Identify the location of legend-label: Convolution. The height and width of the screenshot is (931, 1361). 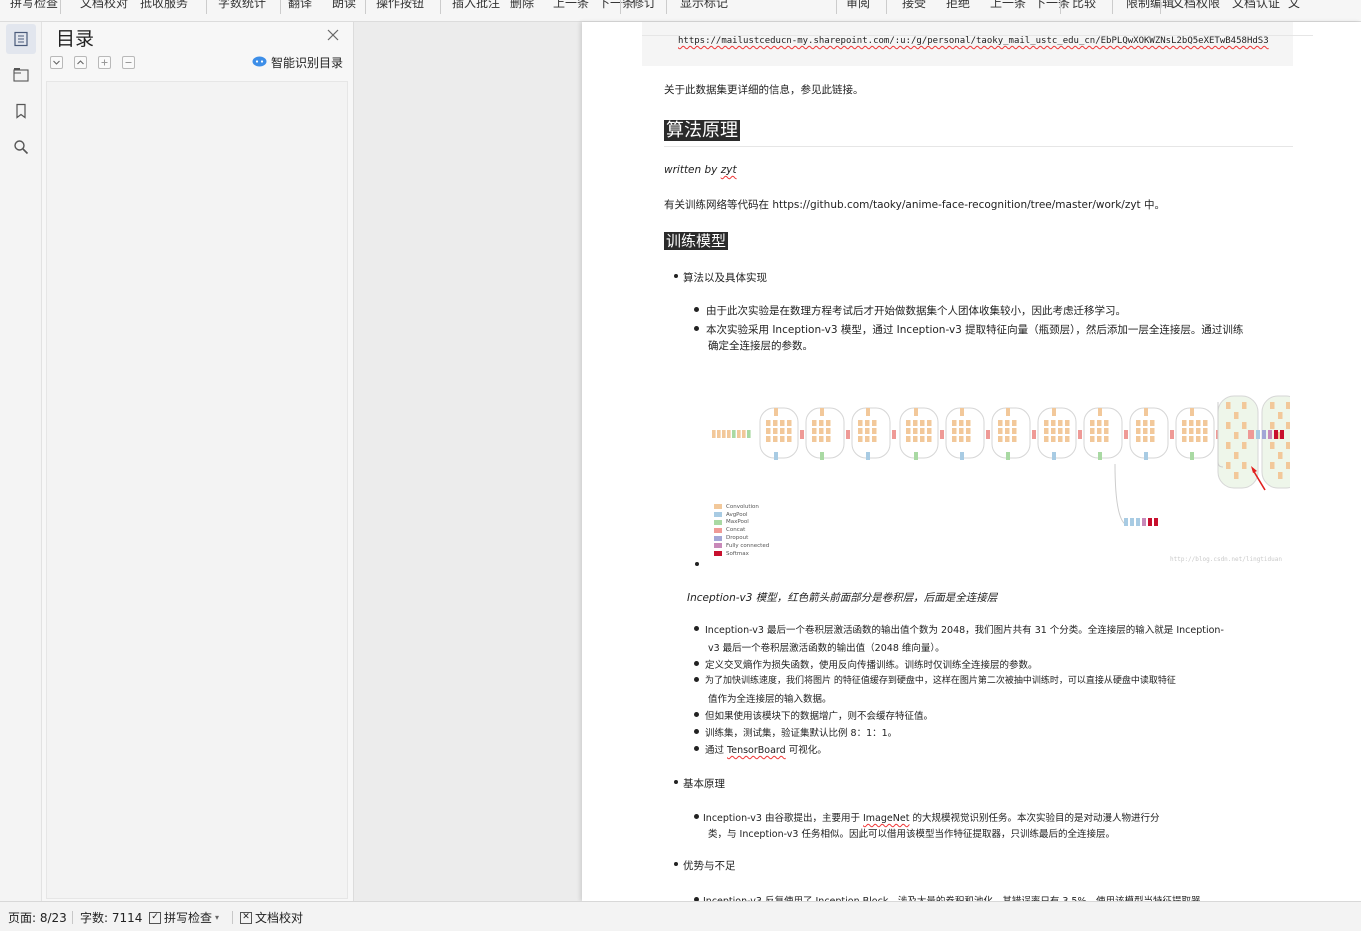
(742, 506).